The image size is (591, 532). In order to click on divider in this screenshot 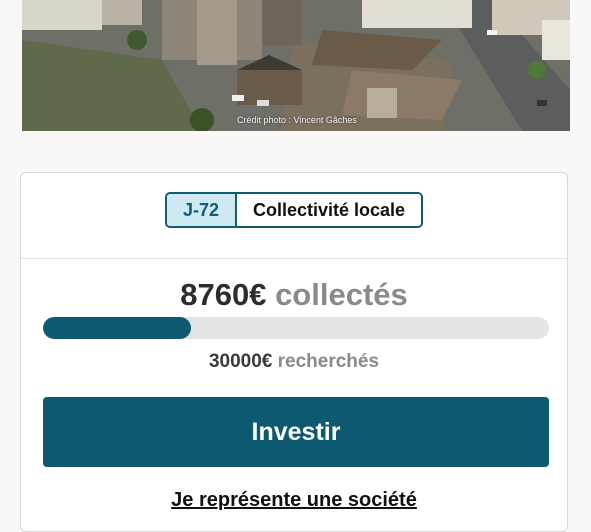, I will do `click(294, 258)`.